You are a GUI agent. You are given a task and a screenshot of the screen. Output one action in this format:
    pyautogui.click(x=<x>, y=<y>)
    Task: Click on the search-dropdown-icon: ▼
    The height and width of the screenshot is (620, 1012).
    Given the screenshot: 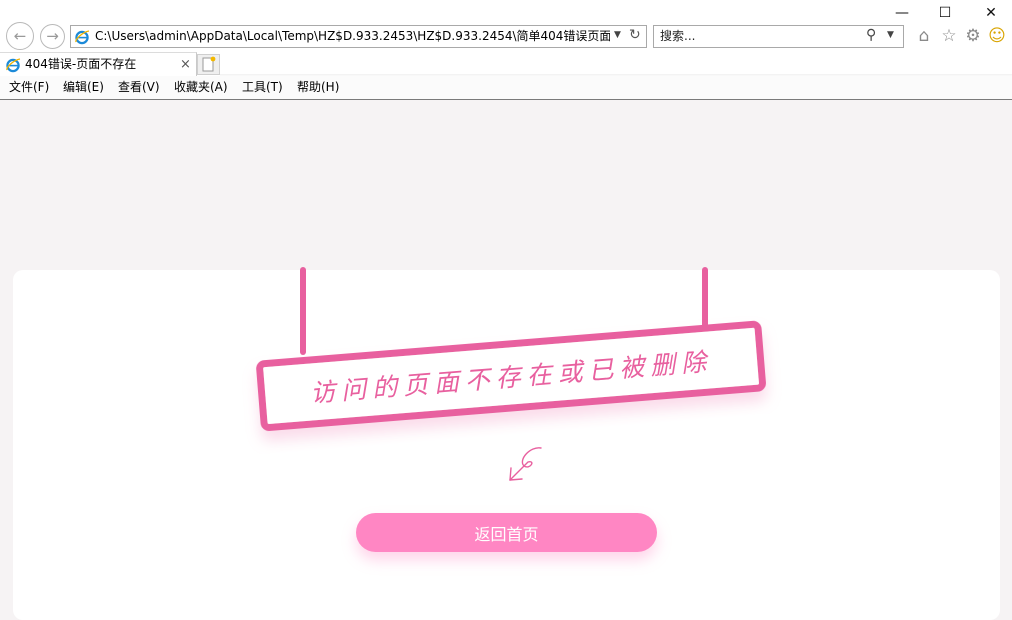 What is the action you would take?
    pyautogui.click(x=890, y=35)
    